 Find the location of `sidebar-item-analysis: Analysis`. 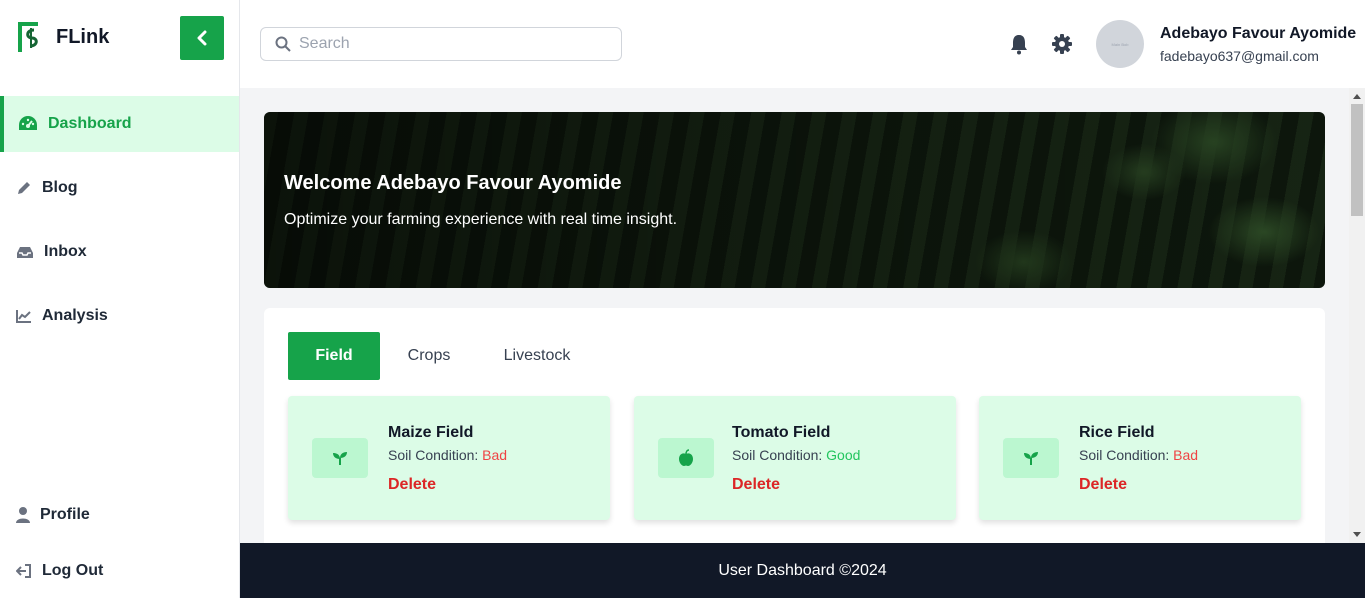

sidebar-item-analysis: Analysis is located at coordinates (119, 316).